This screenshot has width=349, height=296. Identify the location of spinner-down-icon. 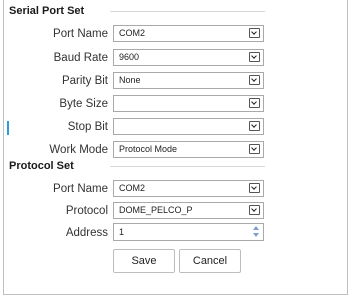
(256, 235).